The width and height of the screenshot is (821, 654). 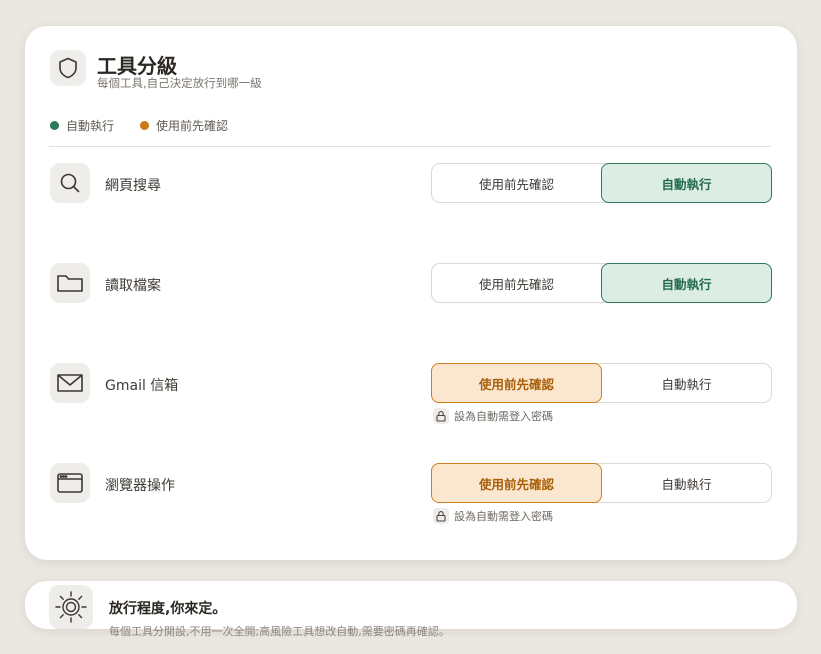 I want to click on tool-row-web-search: 網頁搜尋 使用前先確認 自動執行, so click(x=411, y=193).